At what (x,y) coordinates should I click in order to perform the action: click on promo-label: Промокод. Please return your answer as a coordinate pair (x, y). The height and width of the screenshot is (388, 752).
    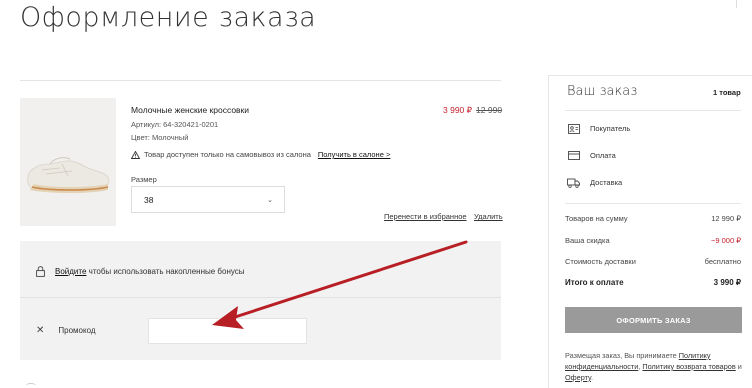
    Looking at the image, I should click on (77, 330).